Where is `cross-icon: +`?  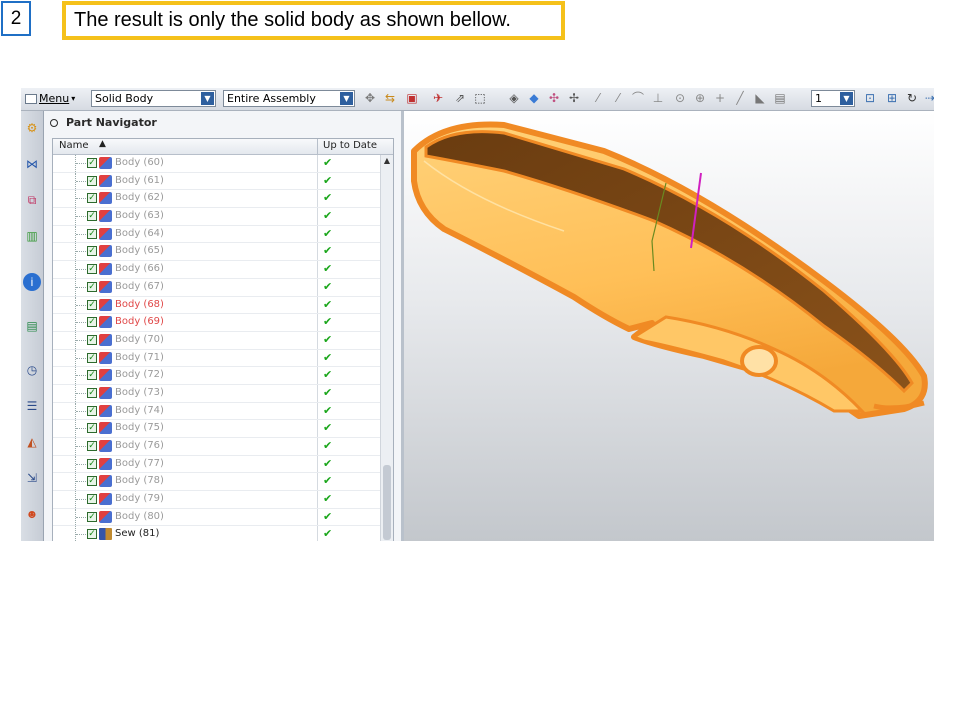
cross-icon: + is located at coordinates (720, 98).